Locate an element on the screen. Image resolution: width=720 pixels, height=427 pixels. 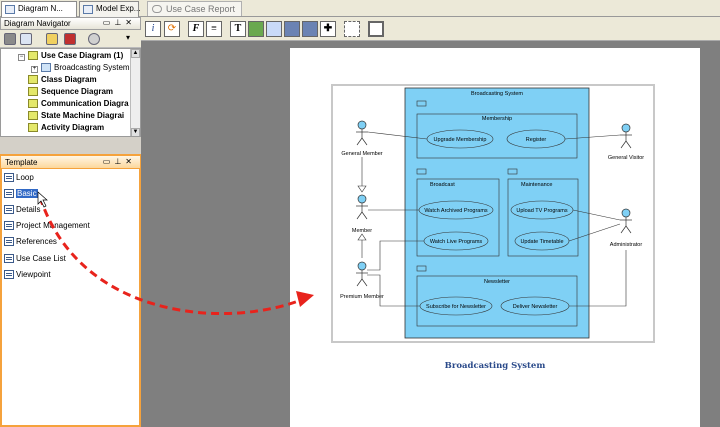
usecase-label: Watch Live Programs is located at coordinates (456, 242).